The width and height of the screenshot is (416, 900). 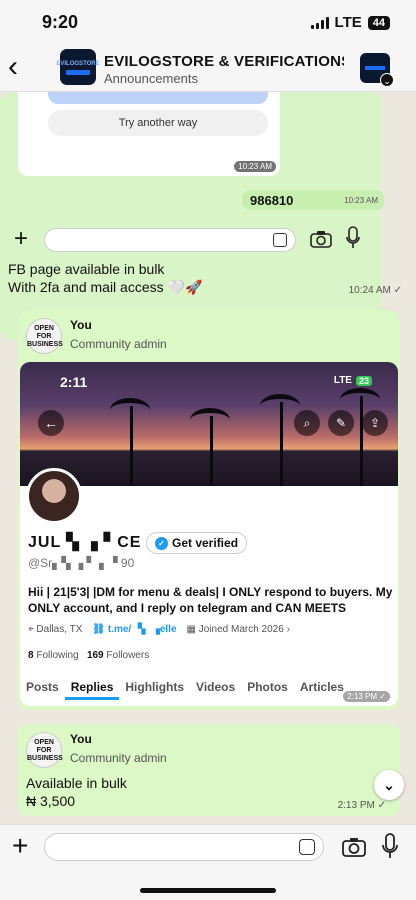 I want to click on verified-icon: ✓, so click(x=161, y=543).